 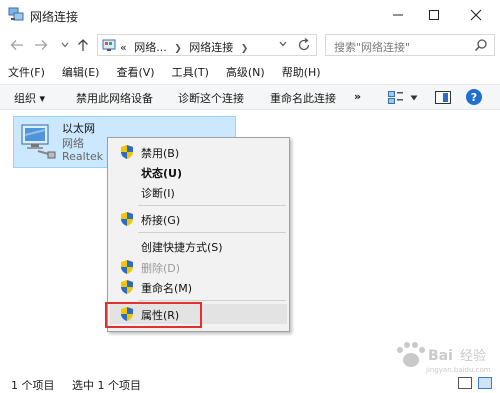 What do you see at coordinates (198, 287) in the screenshot?
I see `context-item-rename: 重命名(M)` at bounding box center [198, 287].